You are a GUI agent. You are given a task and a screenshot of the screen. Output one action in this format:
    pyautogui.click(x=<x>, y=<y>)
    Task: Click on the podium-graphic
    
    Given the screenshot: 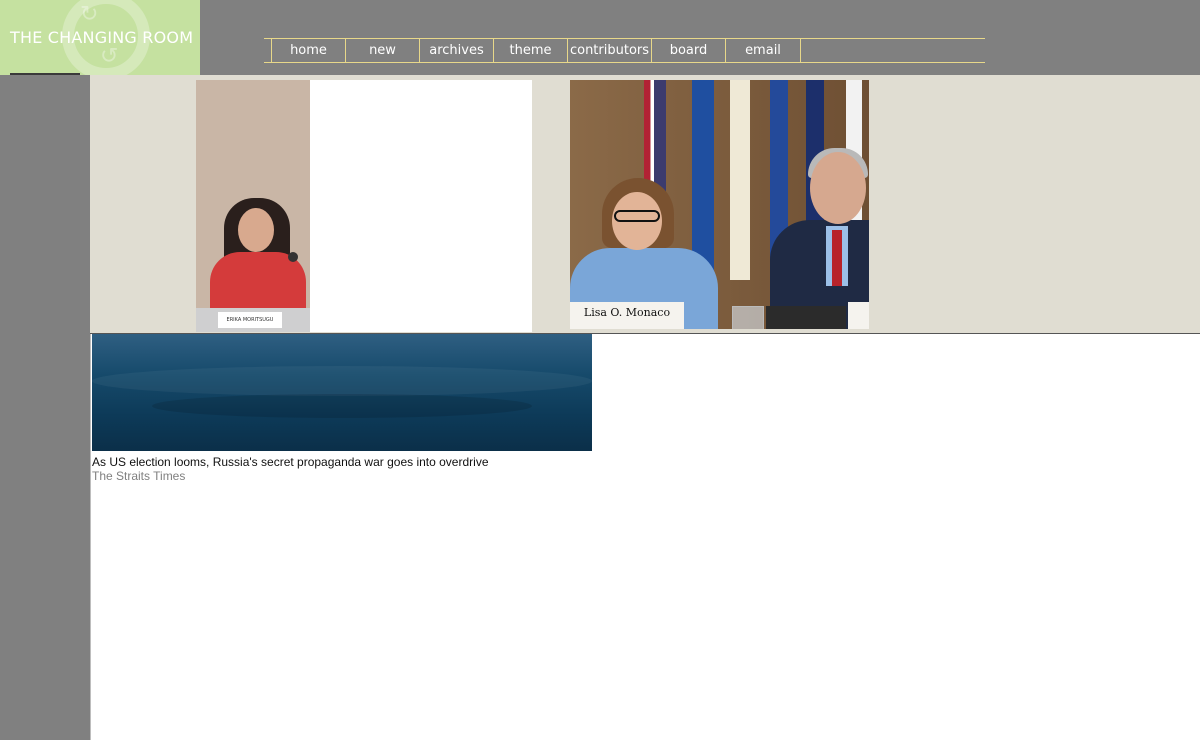 What is the action you would take?
    pyautogui.click(x=806, y=317)
    